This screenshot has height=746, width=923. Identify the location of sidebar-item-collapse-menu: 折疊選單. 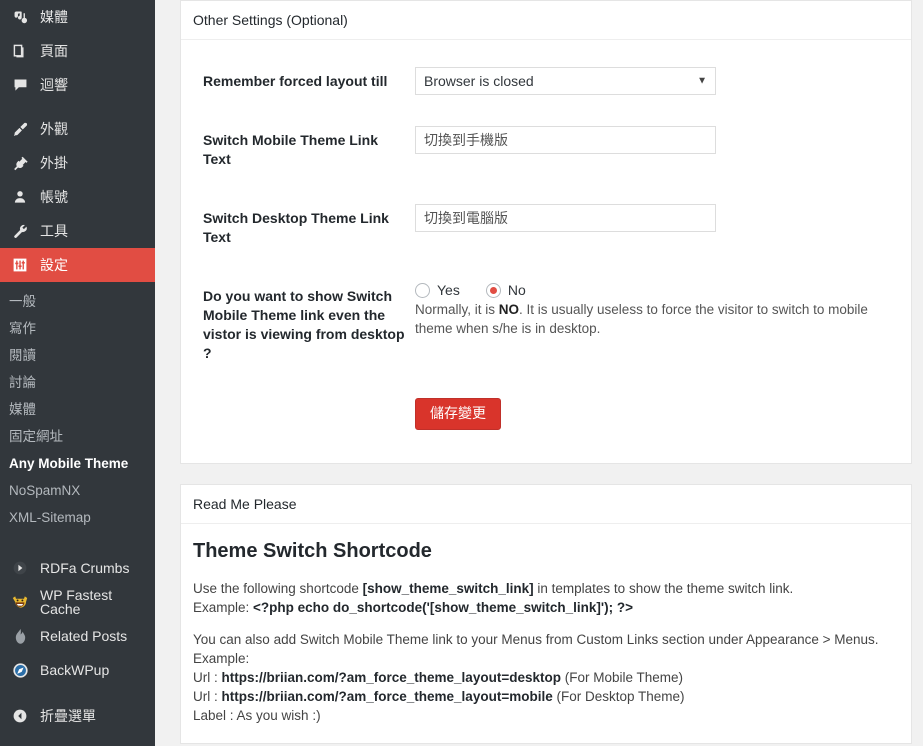
(77, 716).